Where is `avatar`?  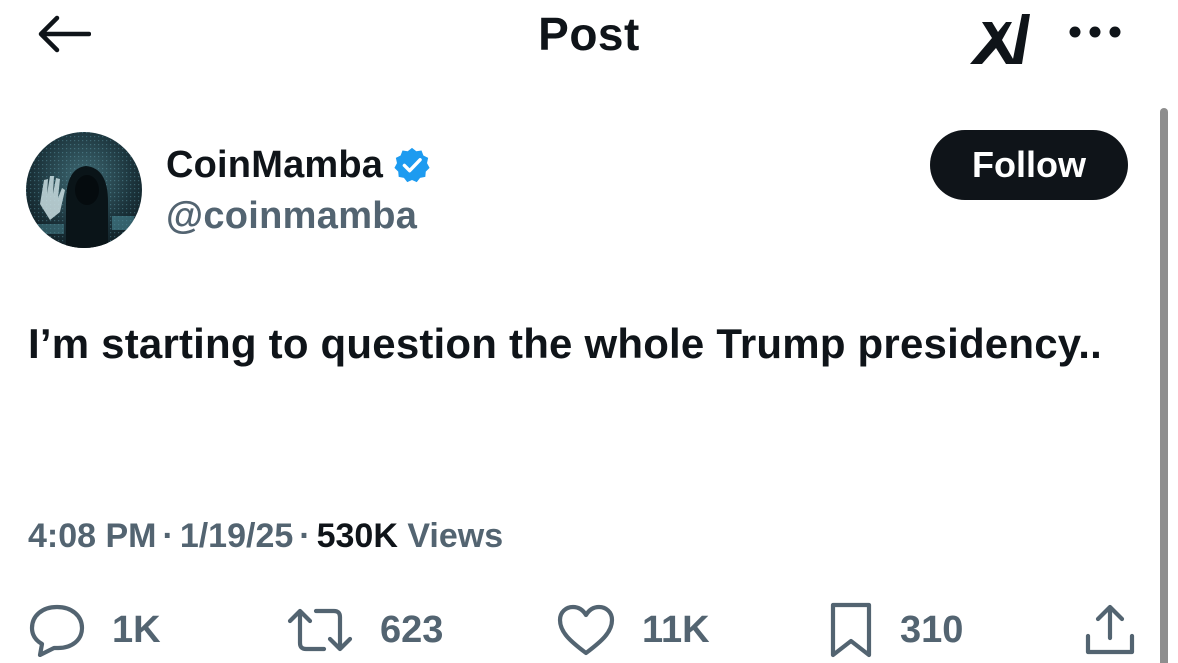 avatar is located at coordinates (84, 190).